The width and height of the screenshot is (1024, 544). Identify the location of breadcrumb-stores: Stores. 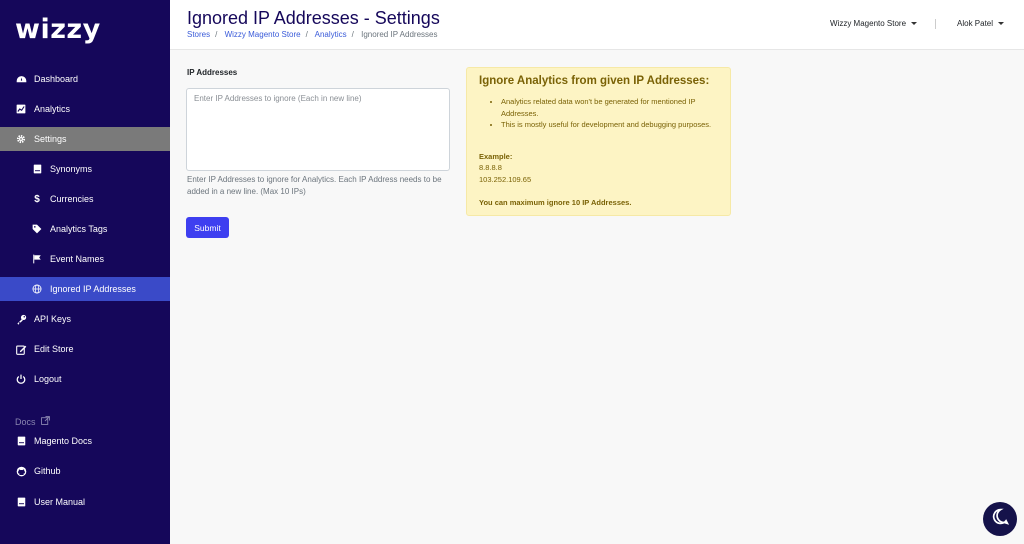
(198, 34).